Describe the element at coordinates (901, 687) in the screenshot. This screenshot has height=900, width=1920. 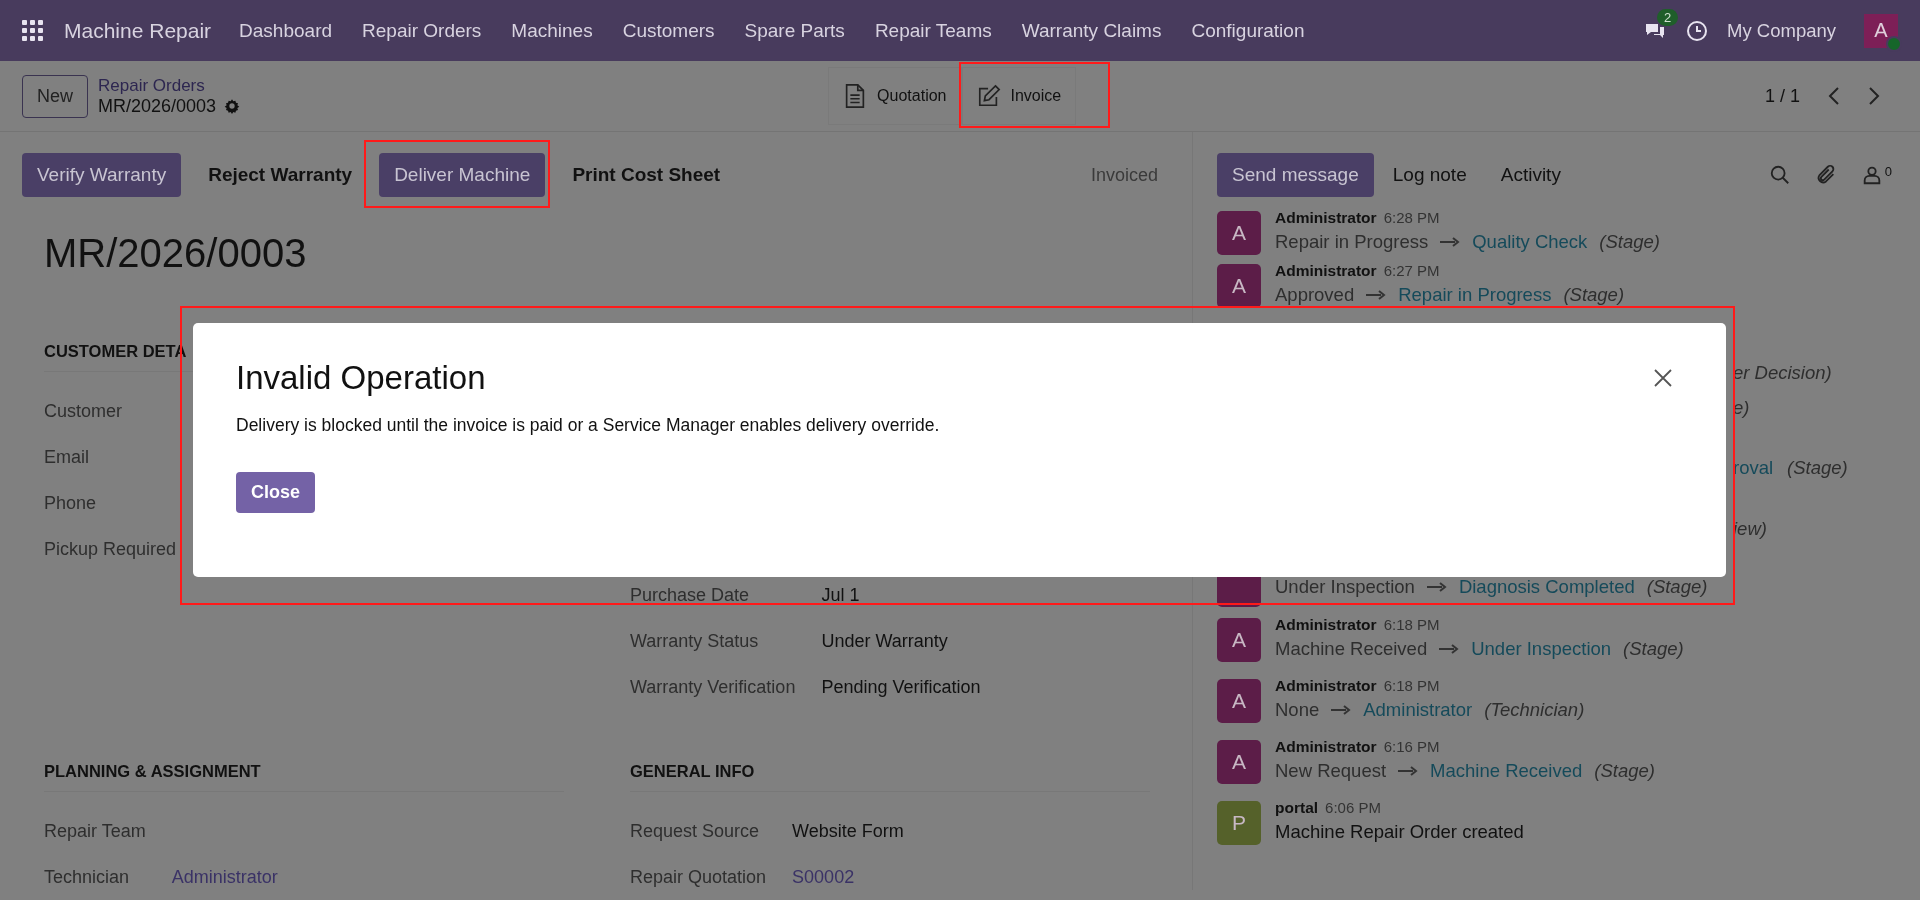
I see `field-value: Pending Verification` at that location.